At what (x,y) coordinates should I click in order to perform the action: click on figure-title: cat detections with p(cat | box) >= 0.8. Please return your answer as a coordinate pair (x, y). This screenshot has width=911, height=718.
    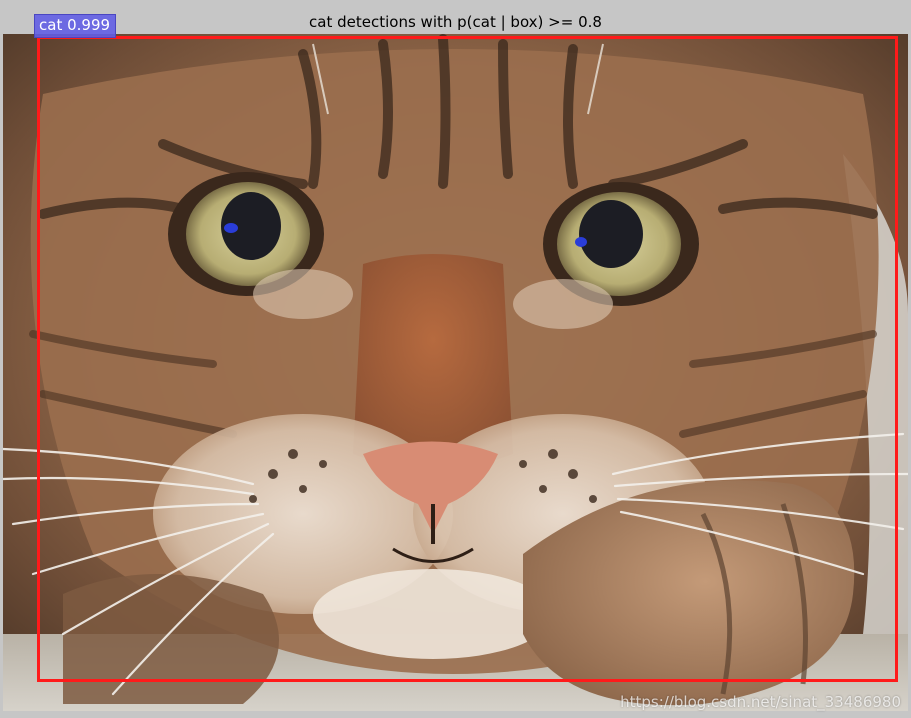
    Looking at the image, I should click on (455, 22).